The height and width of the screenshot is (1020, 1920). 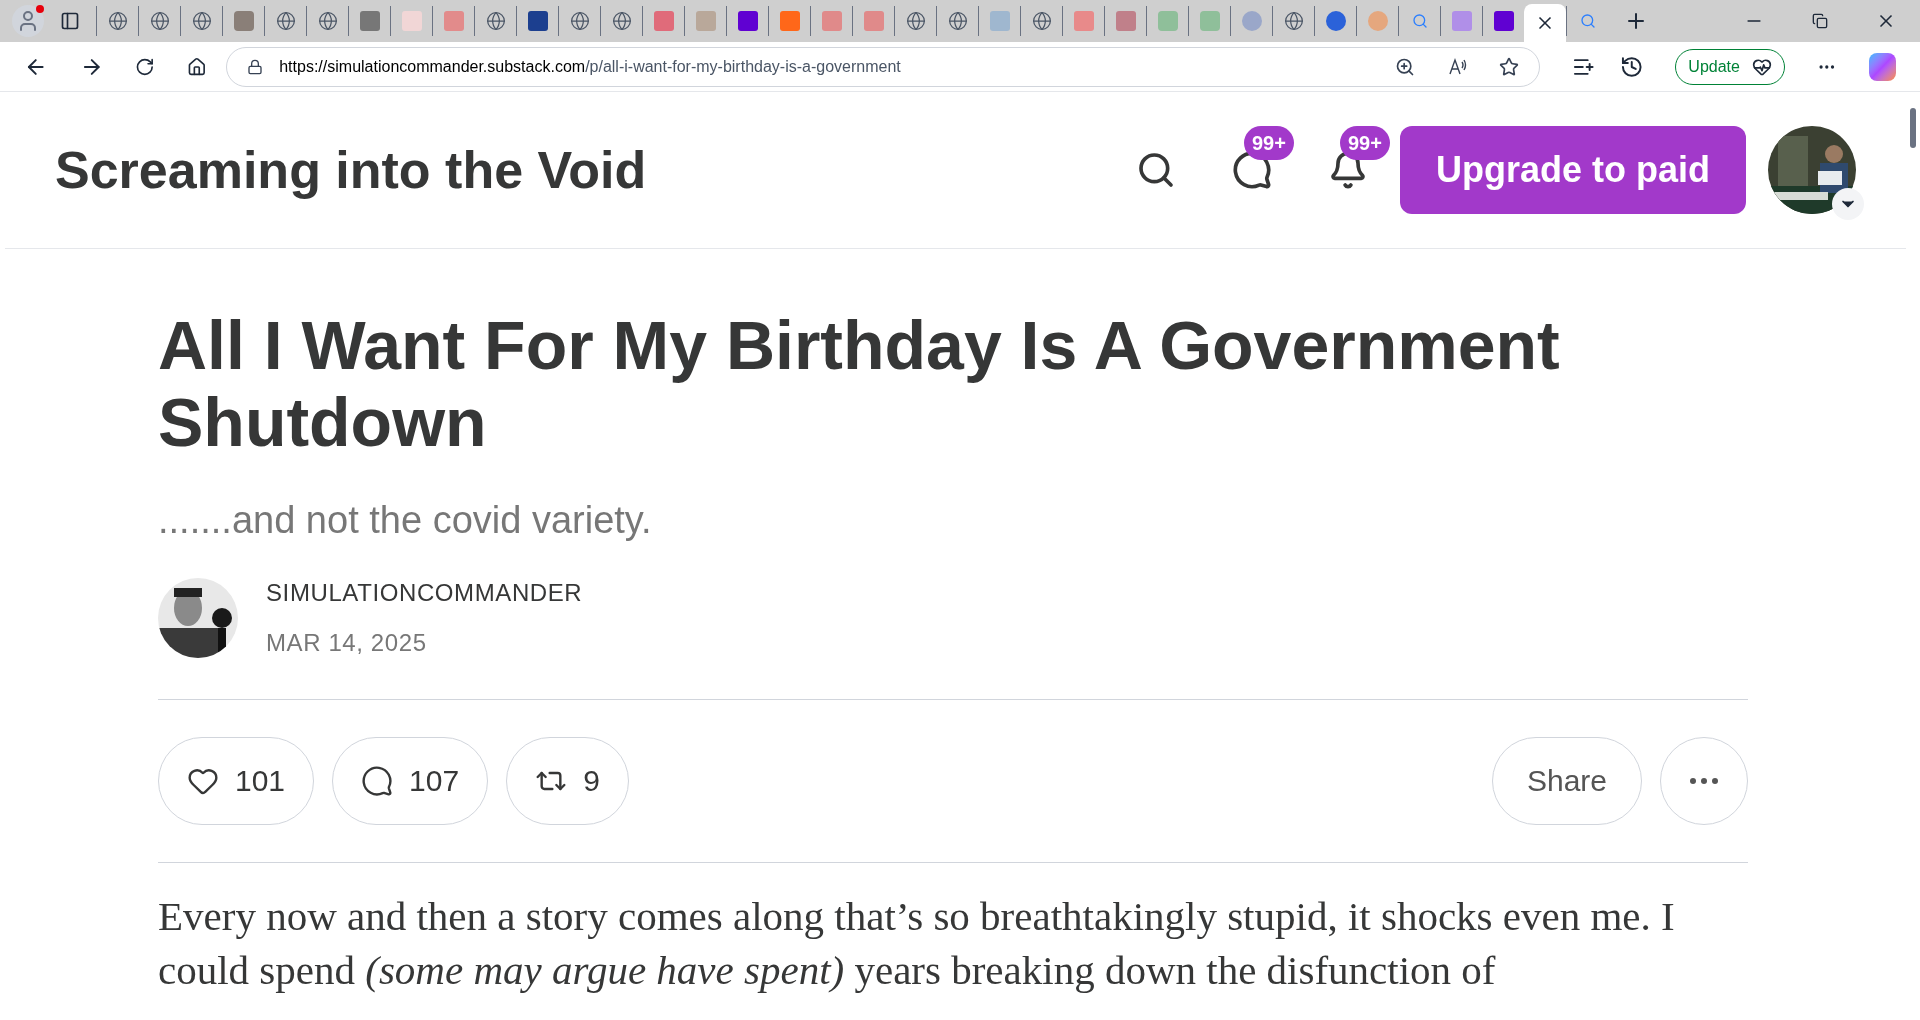 What do you see at coordinates (28, 21) in the screenshot?
I see `profile-icon` at bounding box center [28, 21].